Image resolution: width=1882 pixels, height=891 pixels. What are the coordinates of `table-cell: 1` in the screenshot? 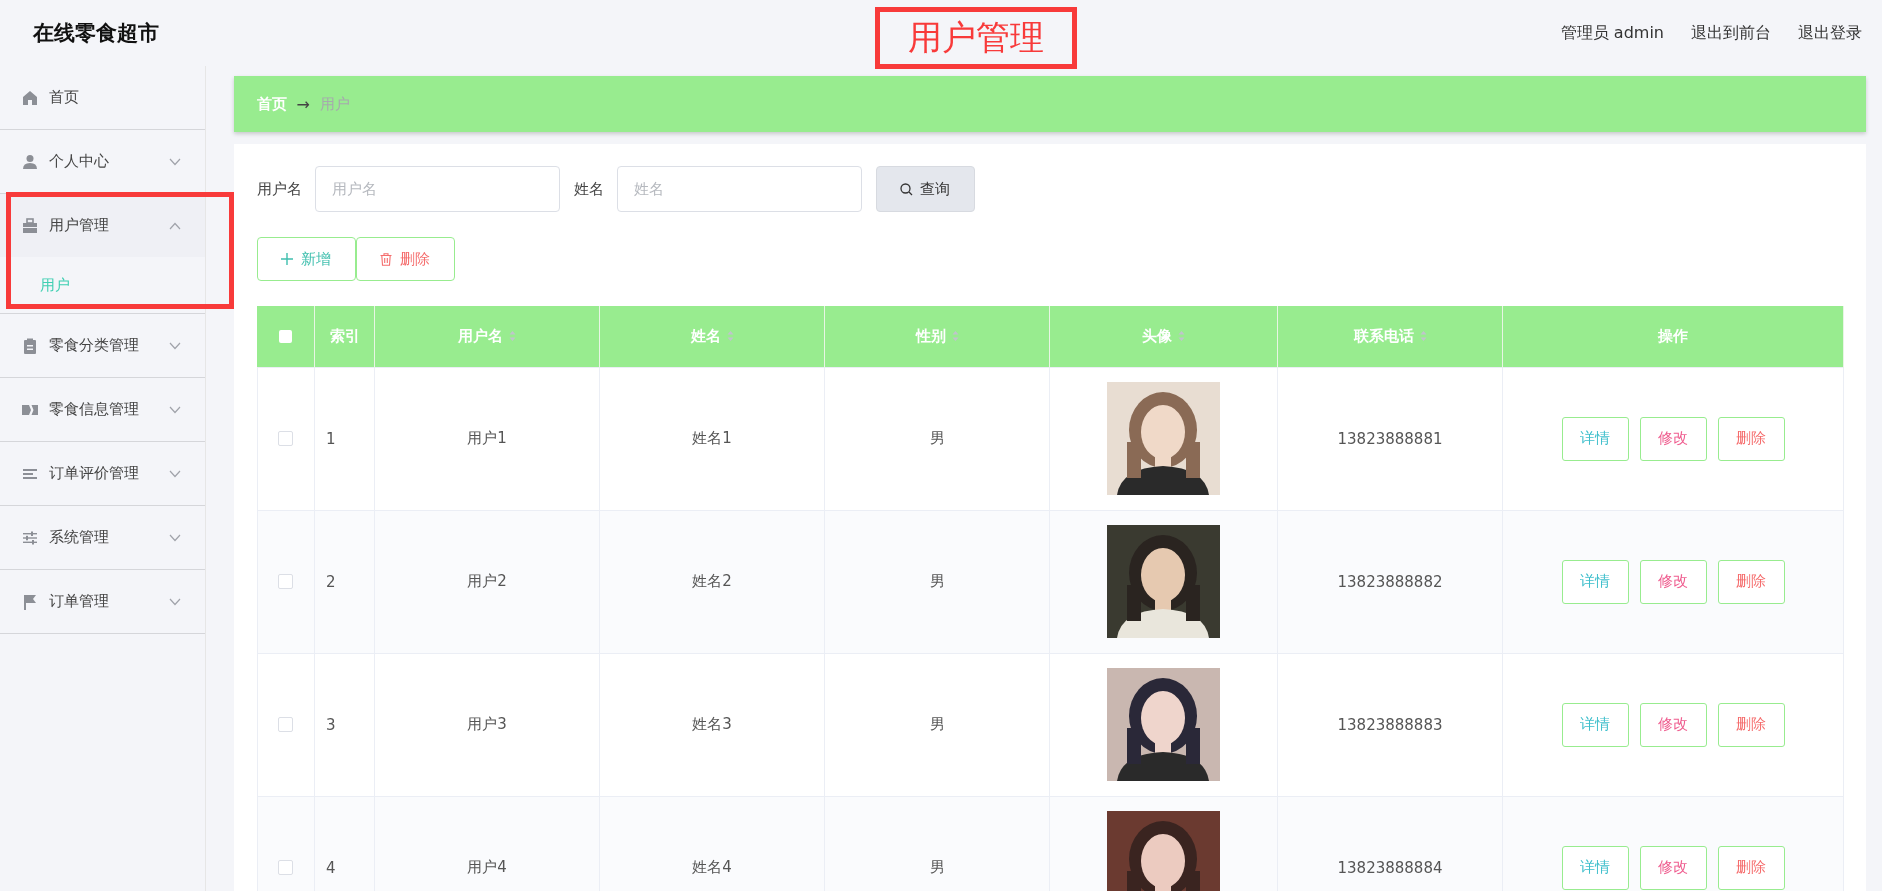 It's located at (331, 438).